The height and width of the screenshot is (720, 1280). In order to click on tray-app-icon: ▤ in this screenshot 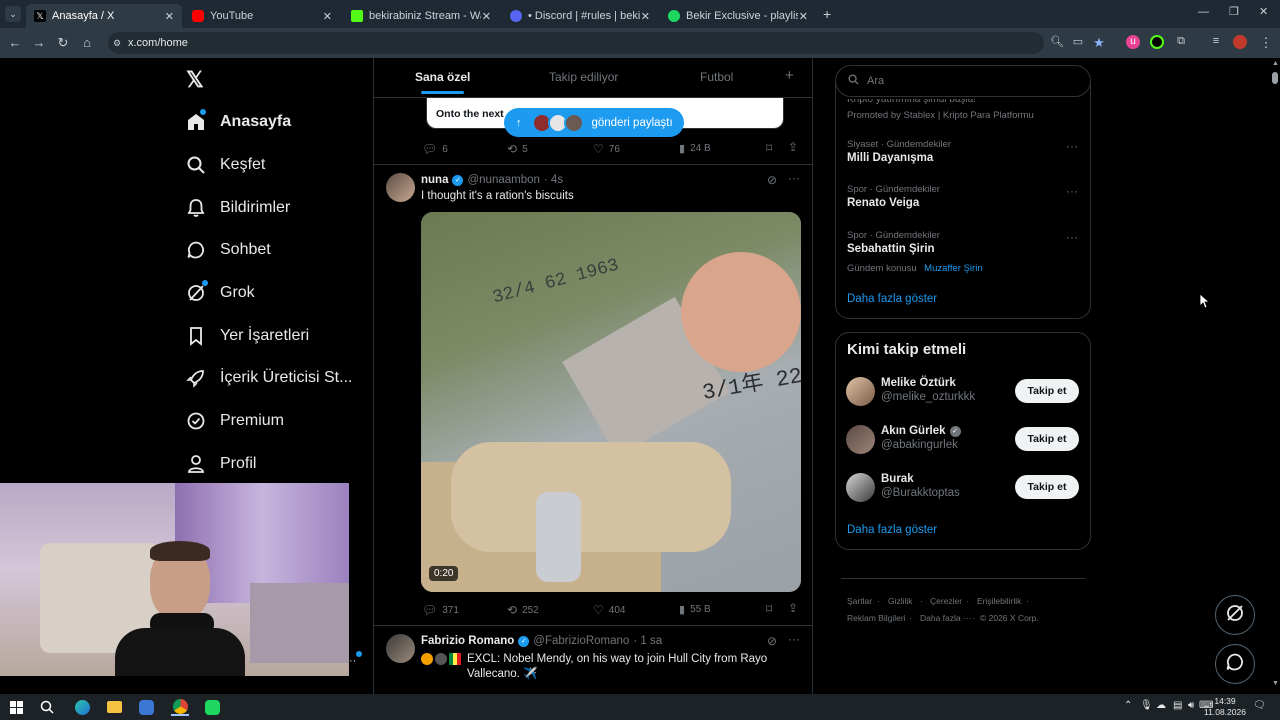, I will do `click(1177, 705)`.